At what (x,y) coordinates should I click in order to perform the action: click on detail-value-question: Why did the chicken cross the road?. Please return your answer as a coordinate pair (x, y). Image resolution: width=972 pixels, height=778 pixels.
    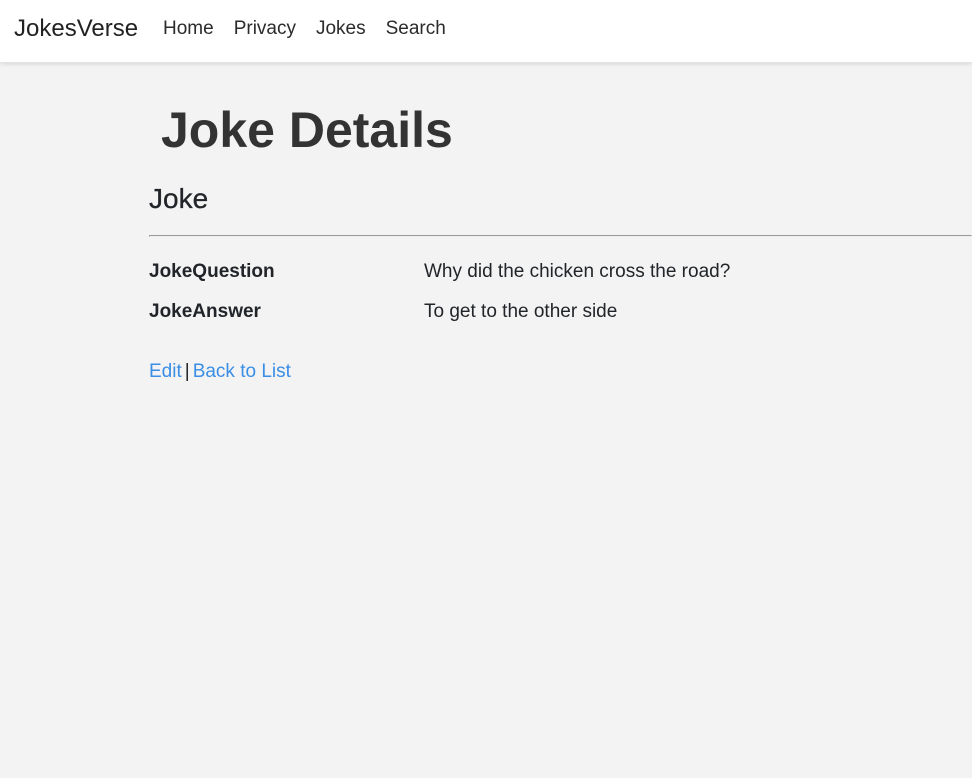
    Looking at the image, I should click on (577, 271).